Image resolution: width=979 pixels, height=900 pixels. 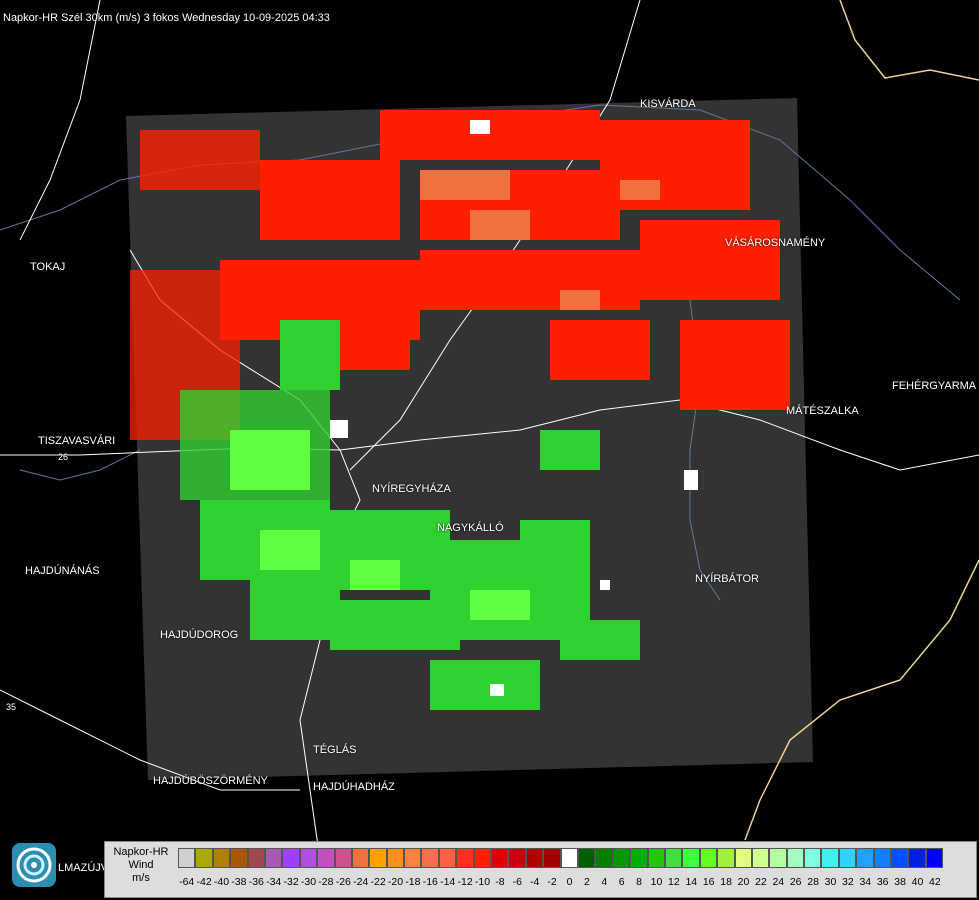 I want to click on place-label: TÉGLÁS, so click(x=335, y=750).